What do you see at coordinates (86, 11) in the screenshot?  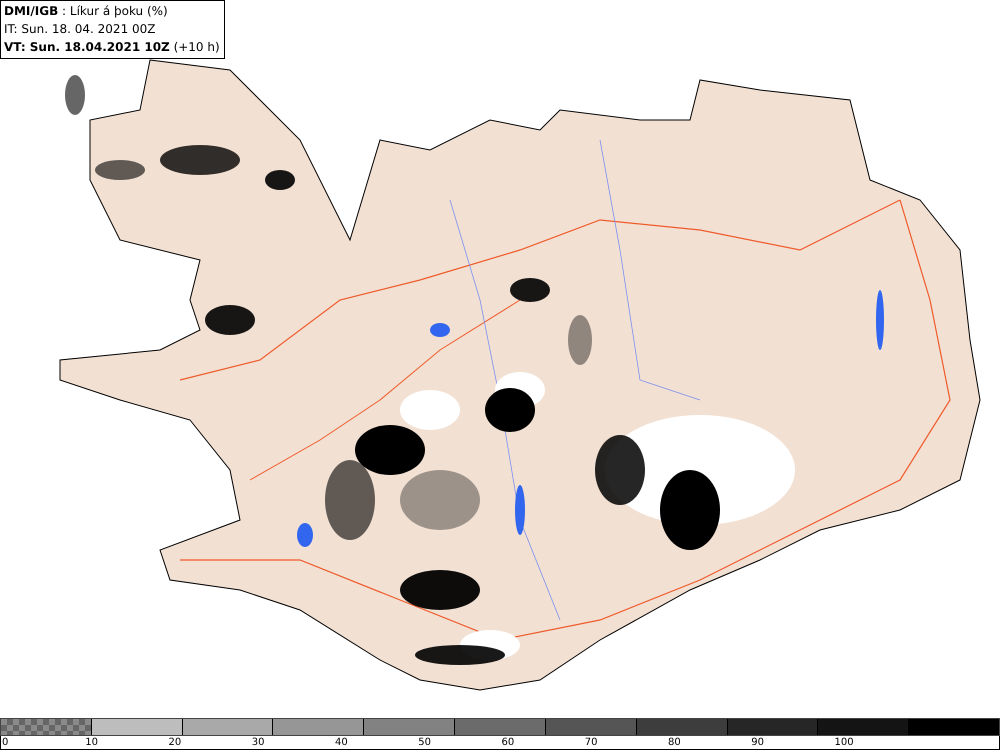 I see `header-line: DMI/IGB : Líkur á þoku (%)` at bounding box center [86, 11].